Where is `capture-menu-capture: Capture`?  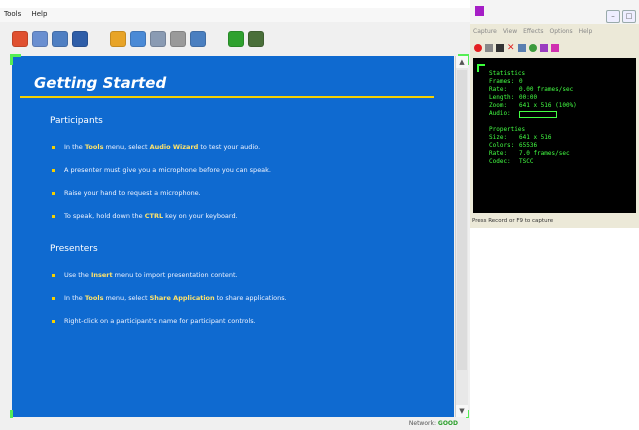
capture-menu-capture: Capture is located at coordinates (485, 31).